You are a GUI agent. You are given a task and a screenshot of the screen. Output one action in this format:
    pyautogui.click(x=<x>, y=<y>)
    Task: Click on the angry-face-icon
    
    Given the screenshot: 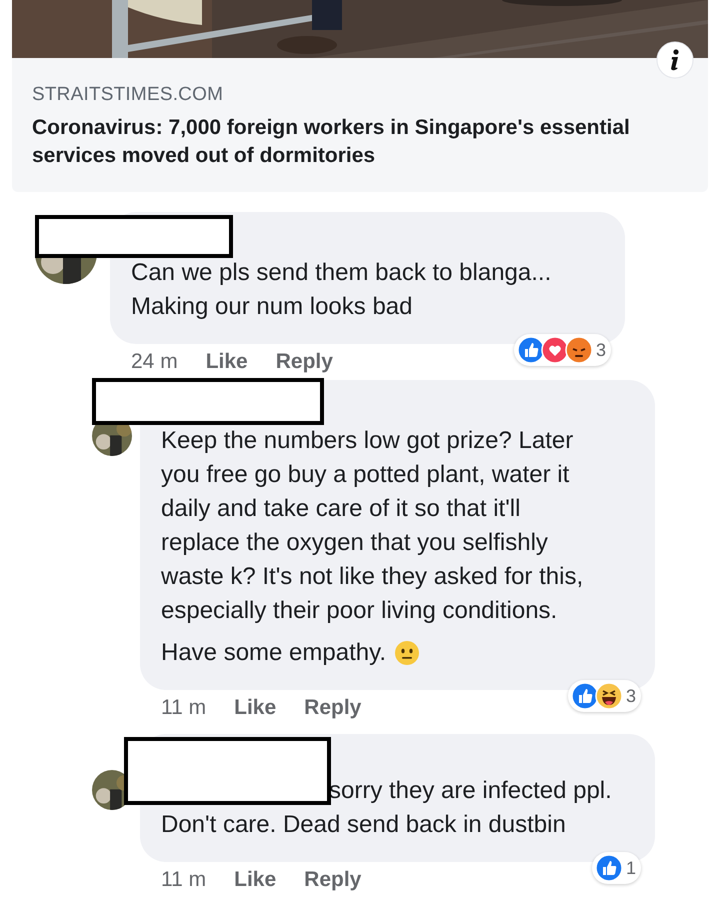 What is the action you would take?
    pyautogui.click(x=578, y=350)
    